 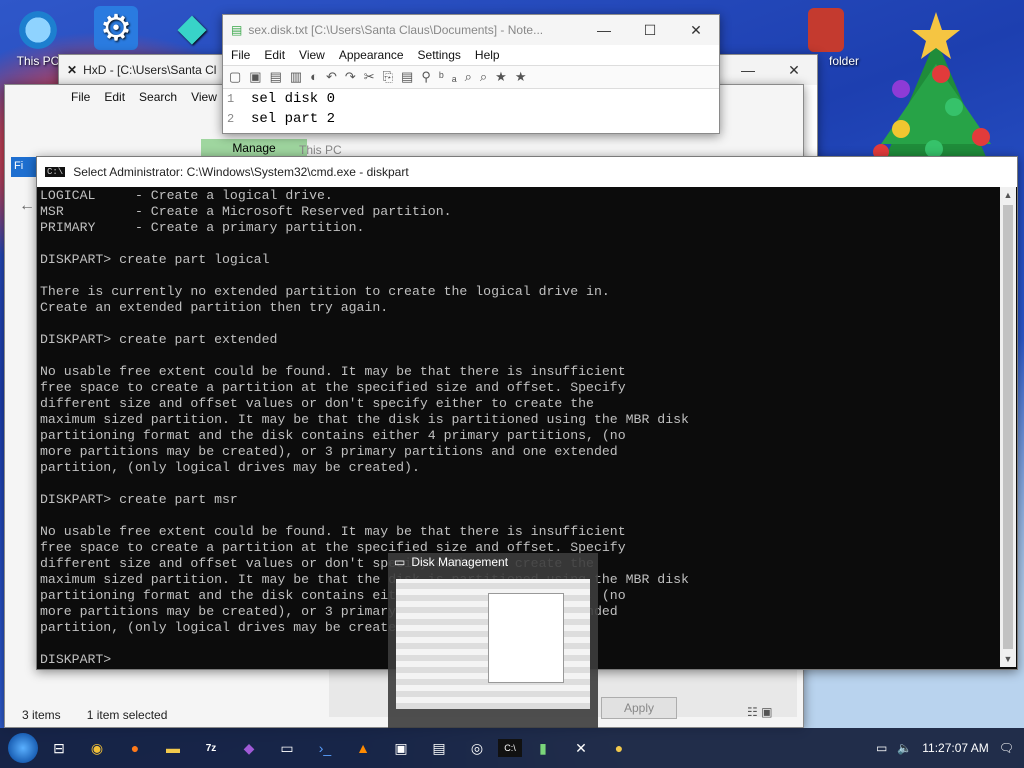 I want to click on notepad-menubar: File Edit View Appearance Settings Help, so click(x=471, y=55).